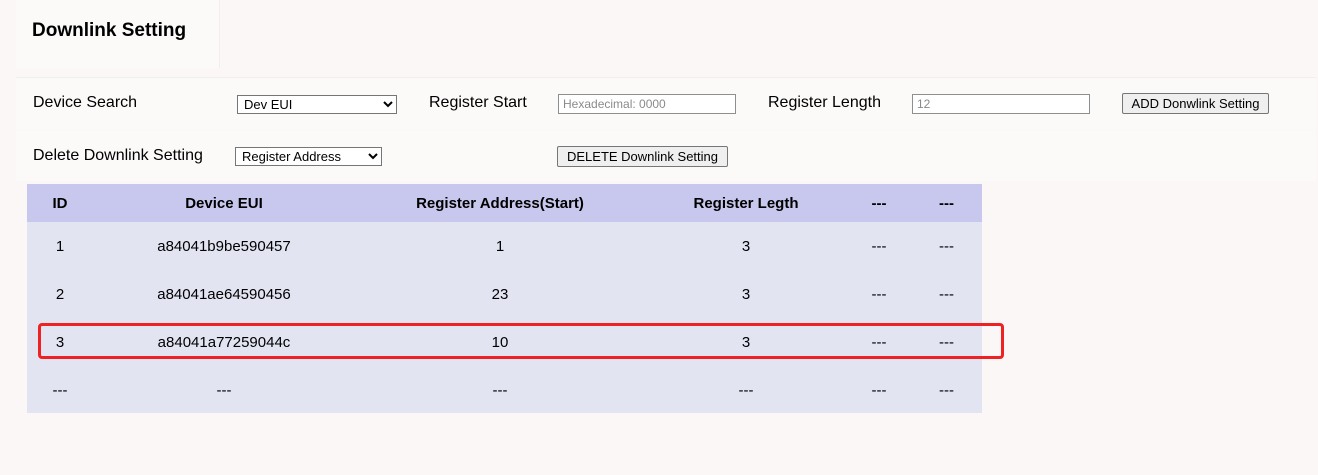 This screenshot has height=475, width=1318. What do you see at coordinates (1001, 104) in the screenshot?
I see `register-length-input` at bounding box center [1001, 104].